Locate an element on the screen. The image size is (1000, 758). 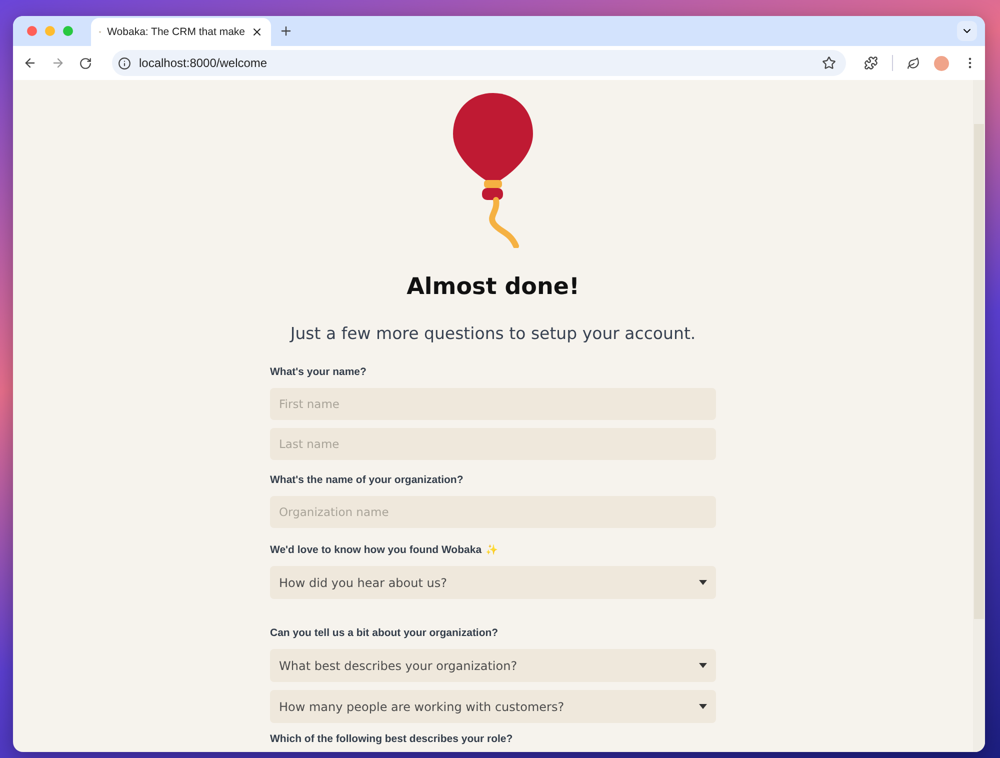
field-label: Can you tell us a bit about your organization? is located at coordinates (384, 633).